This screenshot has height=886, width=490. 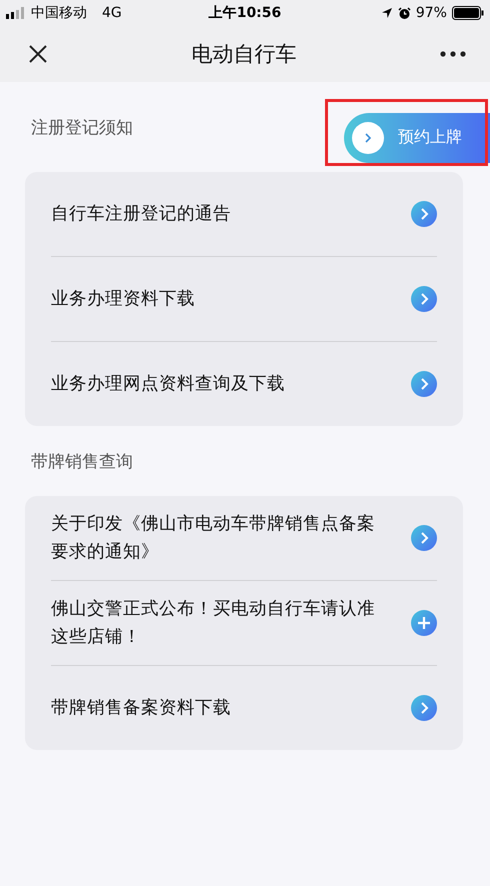 I want to click on status-time: 上午10:56, so click(x=245, y=13).